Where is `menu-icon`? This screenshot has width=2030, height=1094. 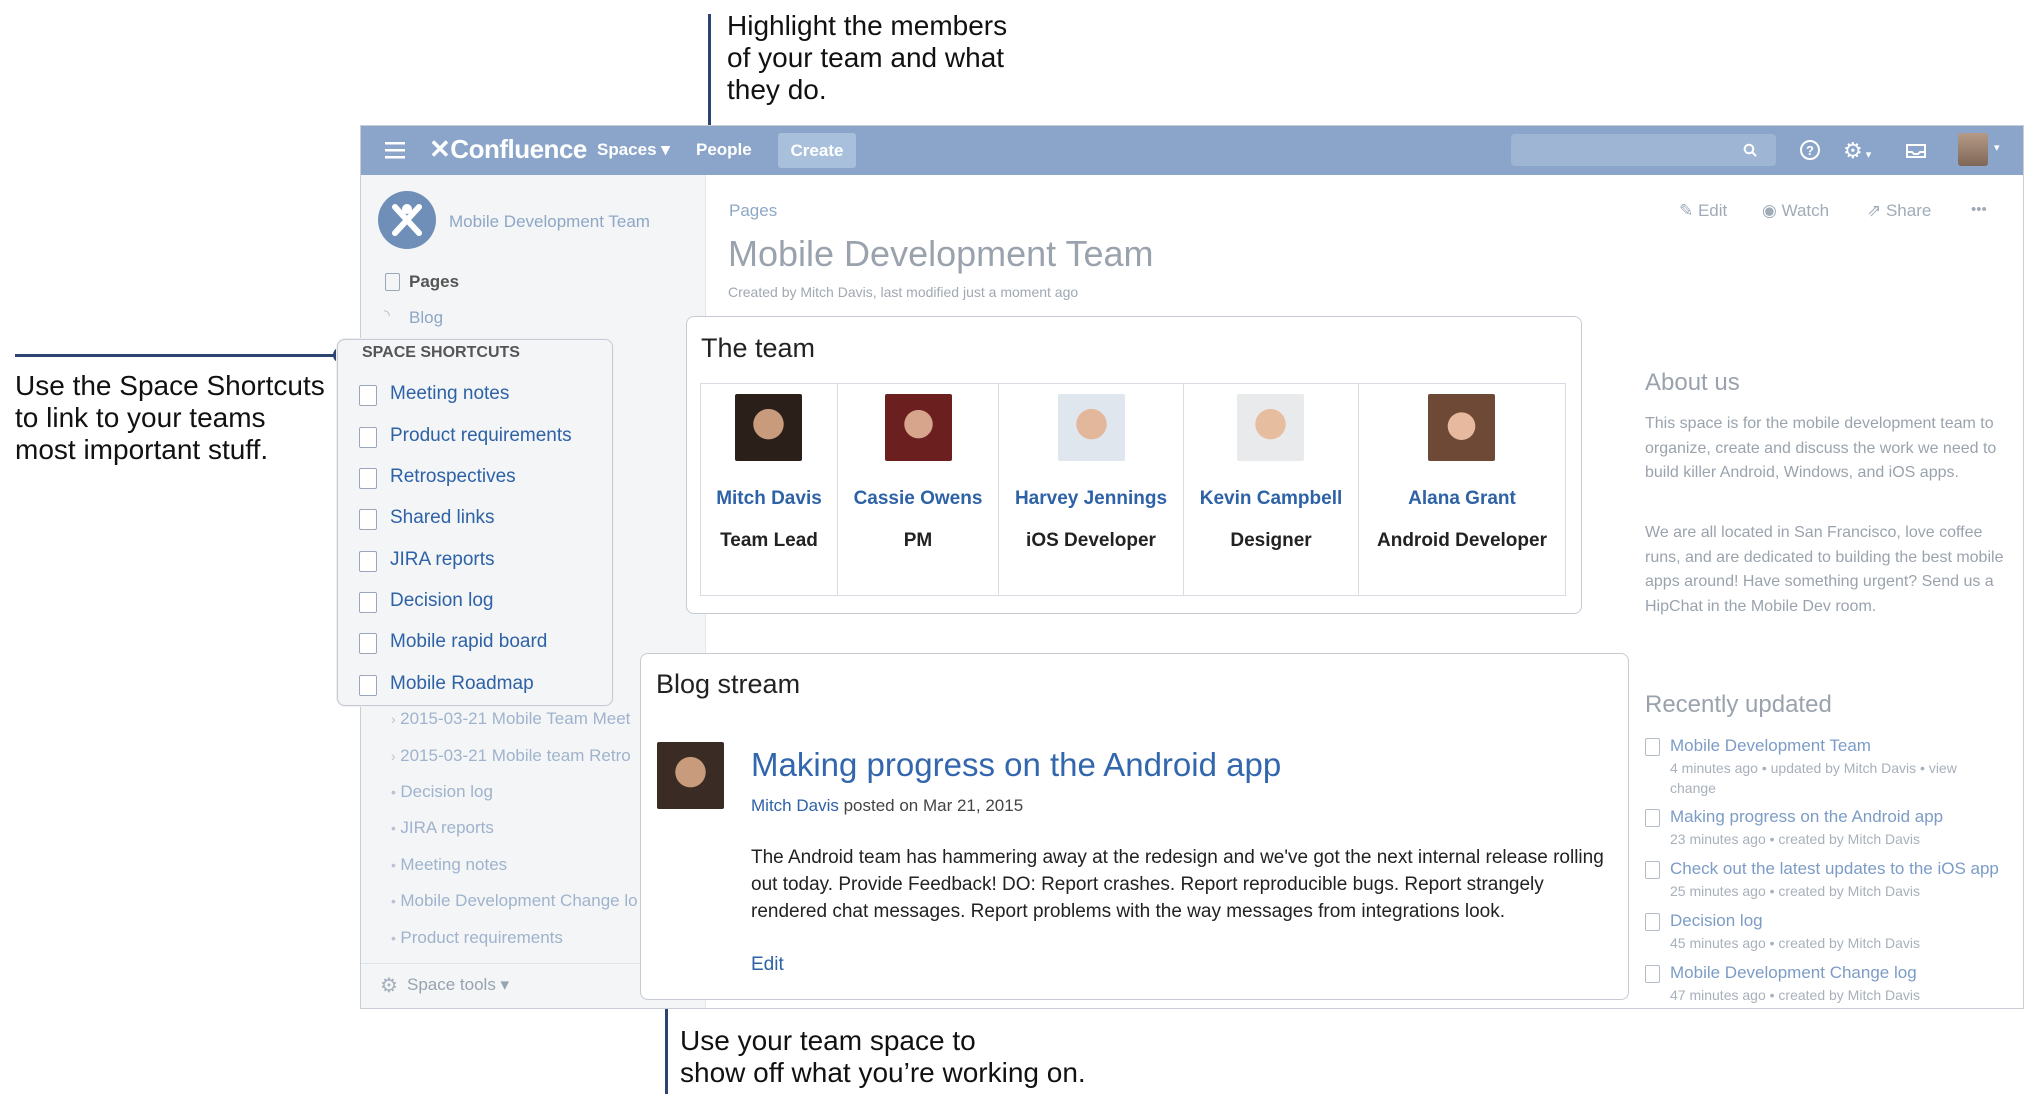 menu-icon is located at coordinates (395, 150).